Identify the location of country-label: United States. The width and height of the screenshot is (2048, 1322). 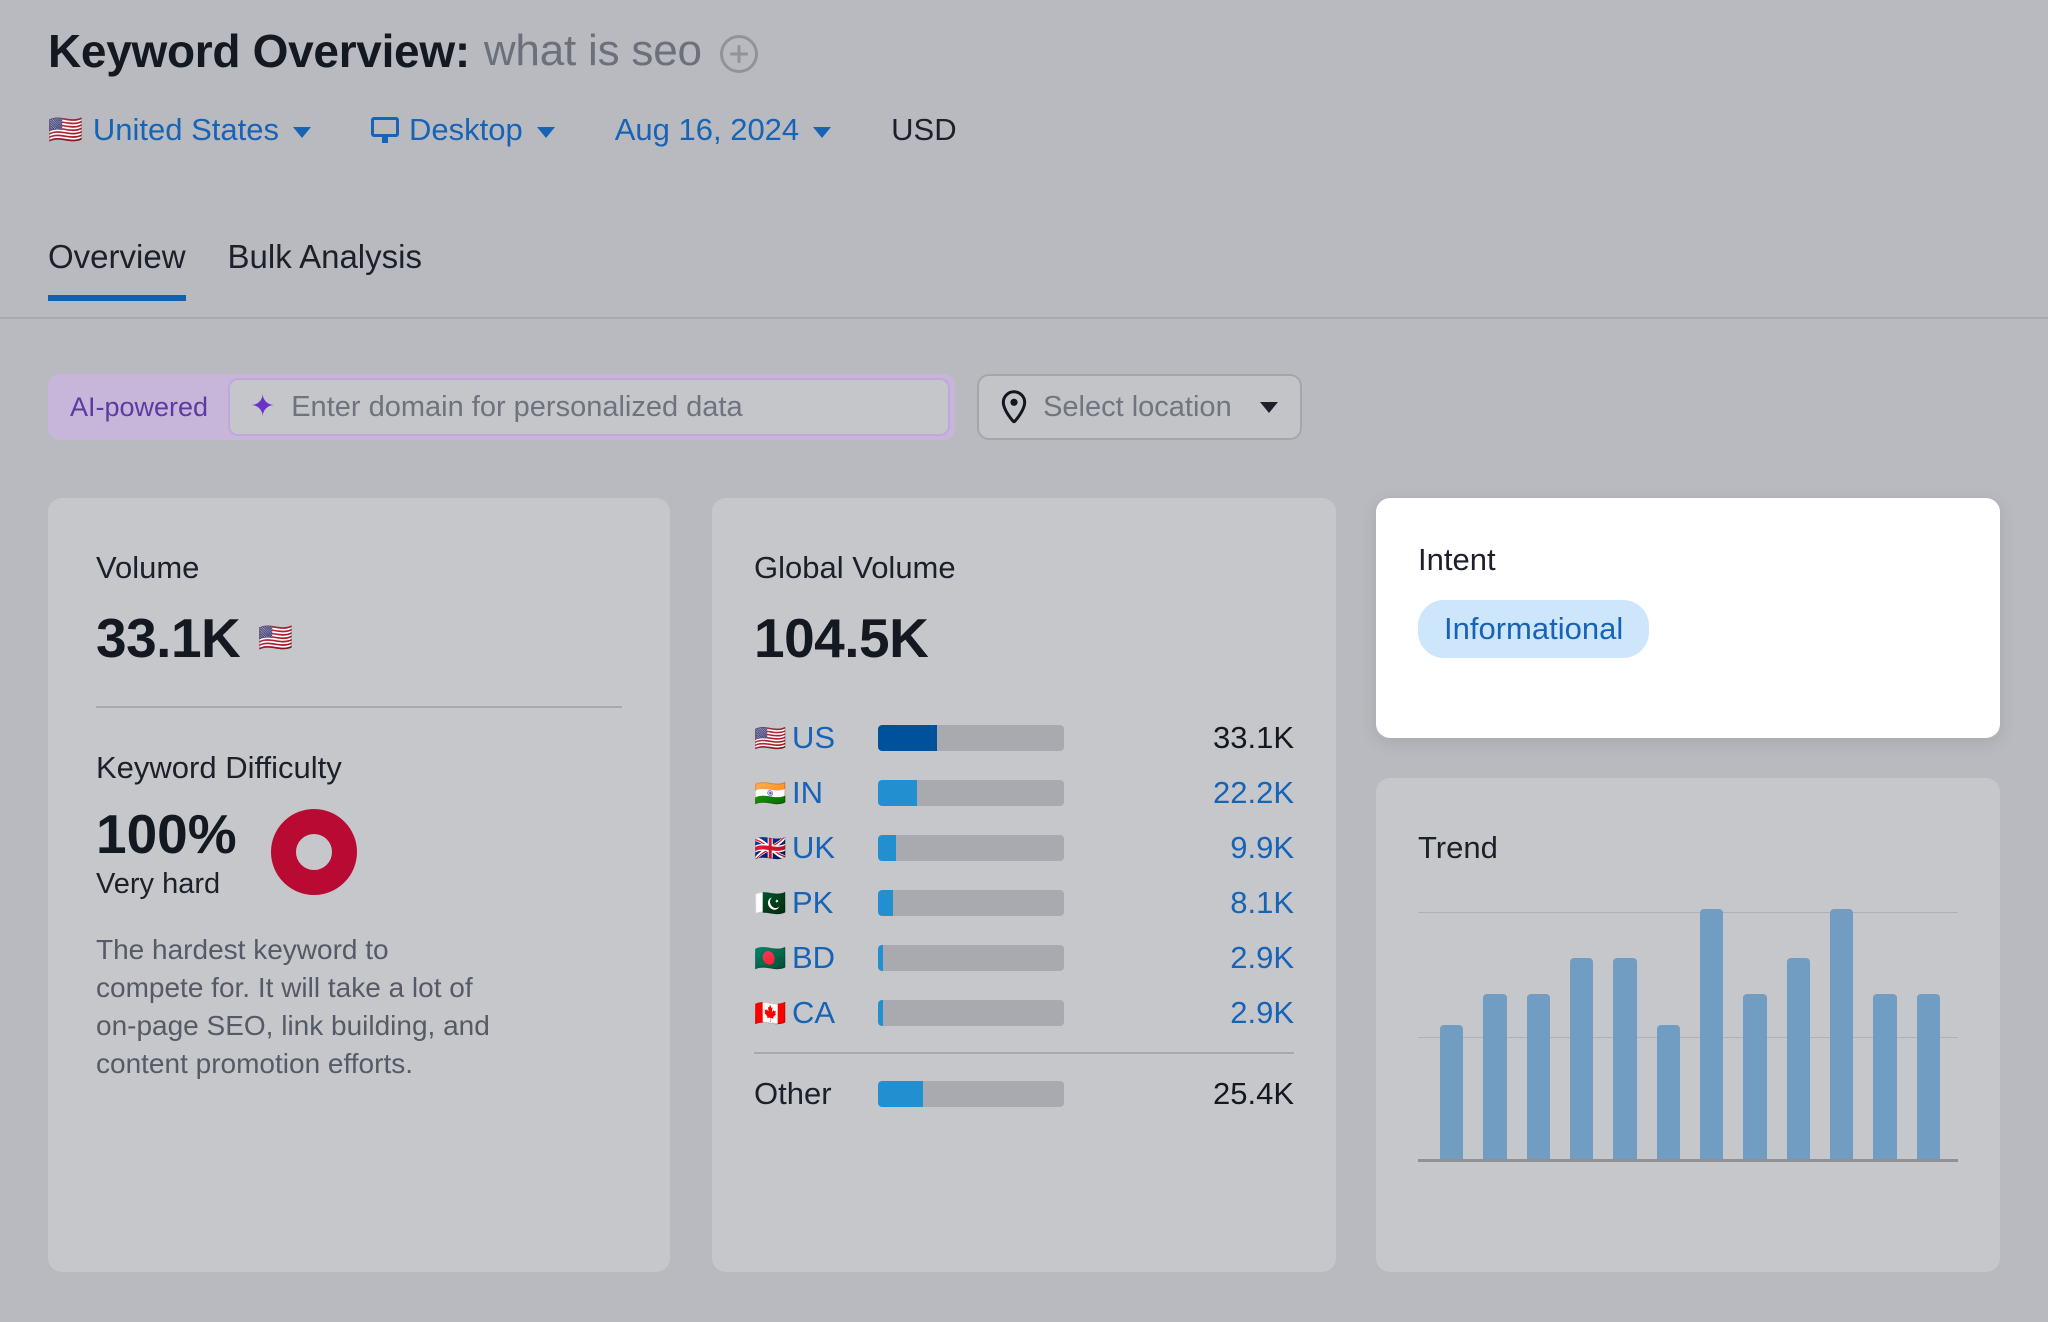
(185, 129).